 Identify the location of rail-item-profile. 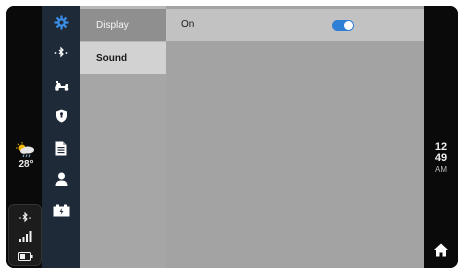
(61, 179).